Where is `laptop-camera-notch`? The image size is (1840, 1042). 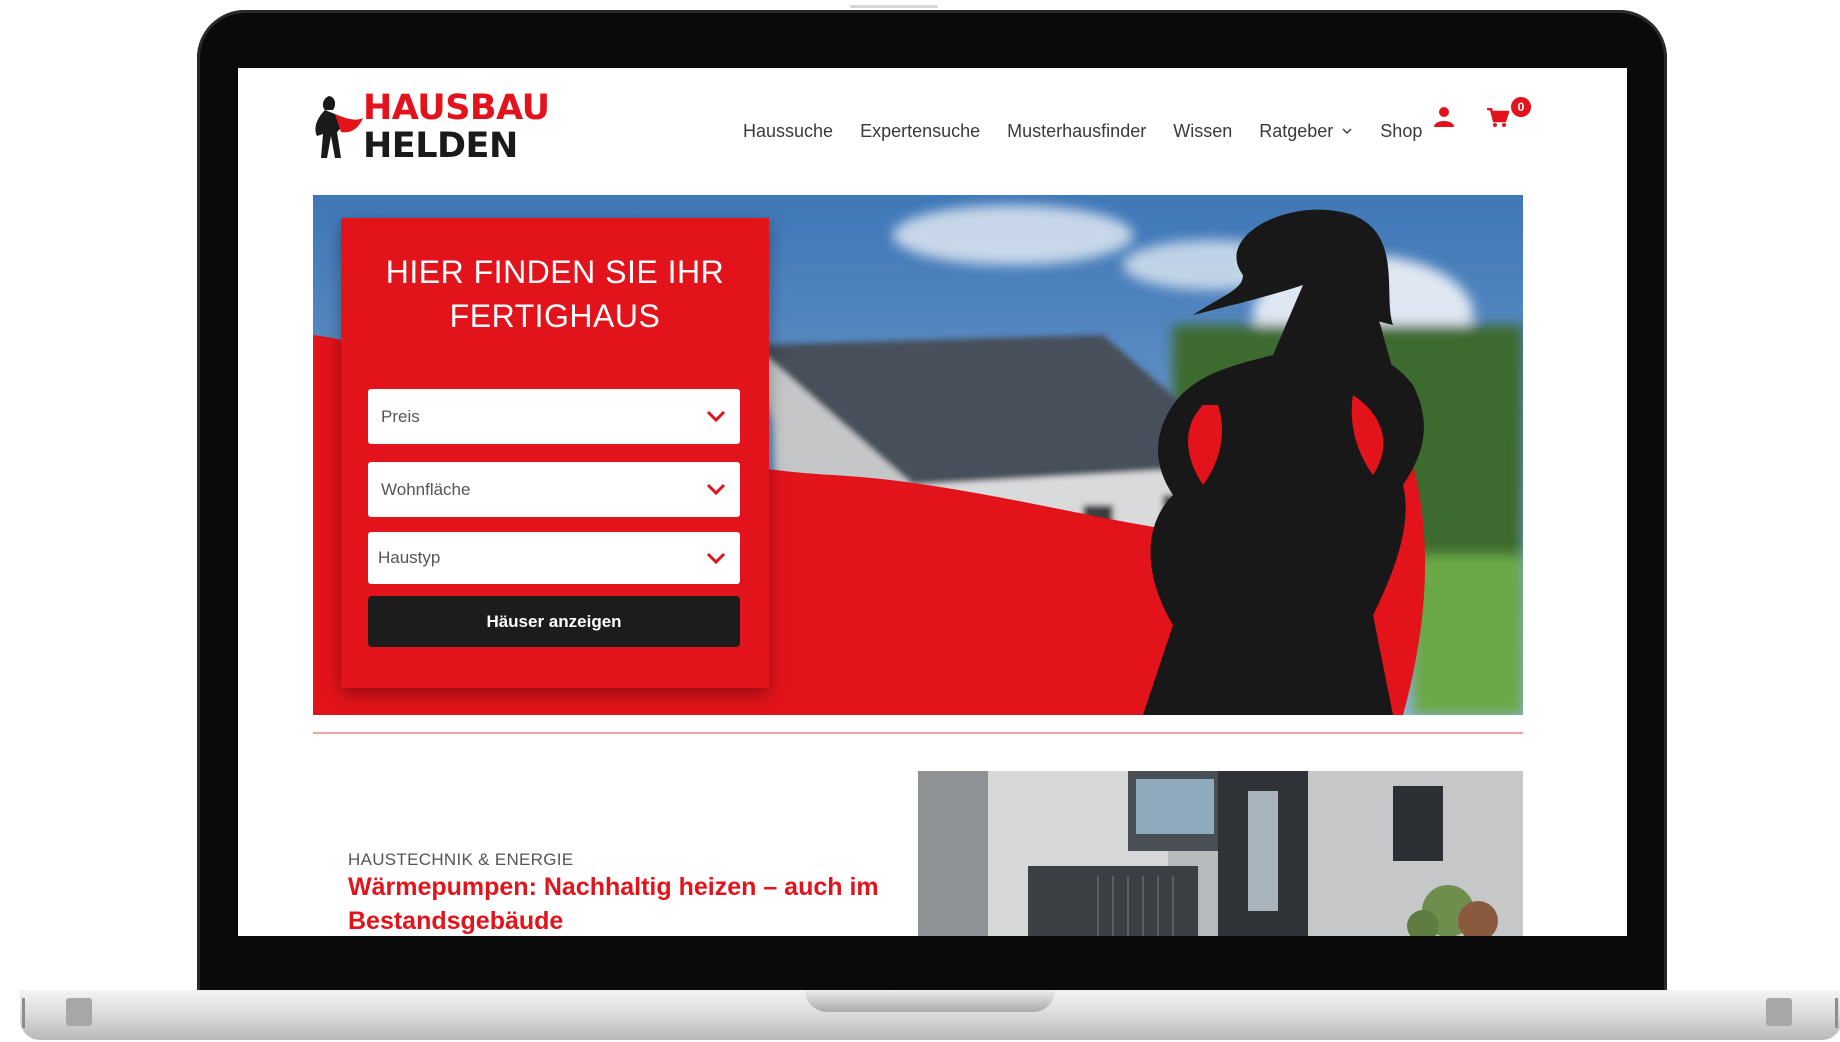
laptop-camera-notch is located at coordinates (894, 6).